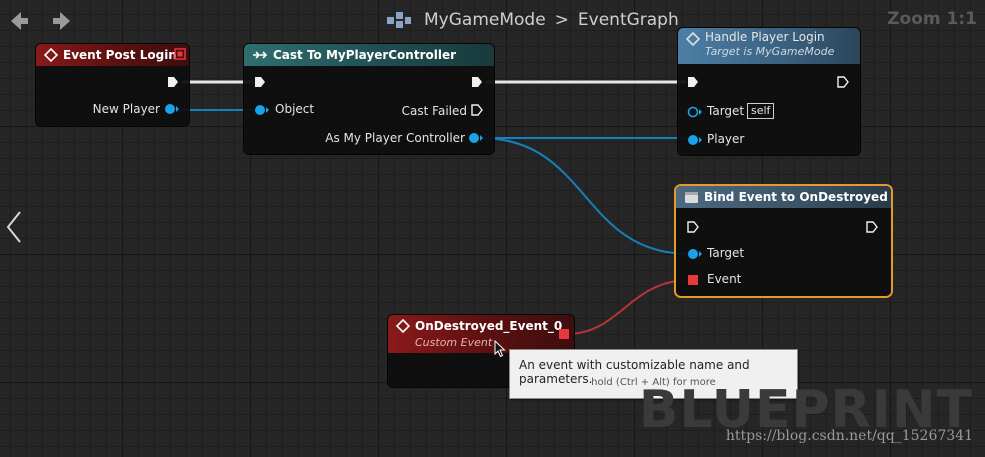  I want to click on cast-header: Cast To MyPlayerController, so click(369, 55).